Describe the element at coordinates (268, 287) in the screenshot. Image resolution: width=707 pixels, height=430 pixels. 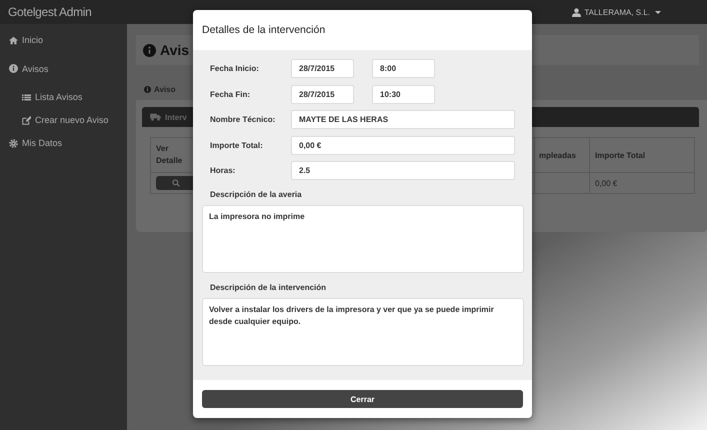
I see `field-label: Descripción de la intervención` at that location.